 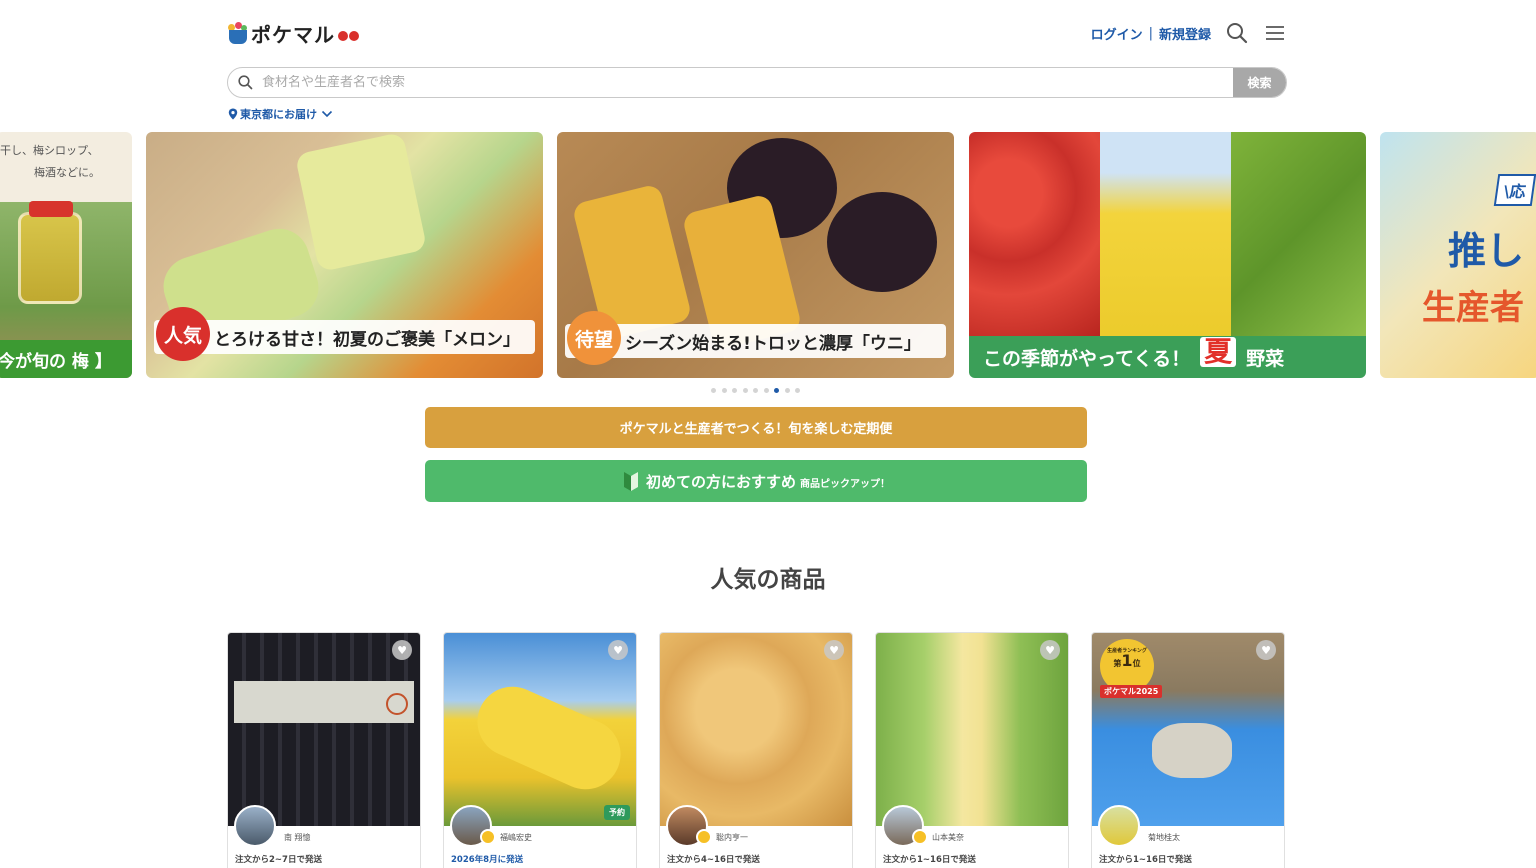 I want to click on site-header: ポケマル ログイン | 新規登録, so click(x=757, y=33).